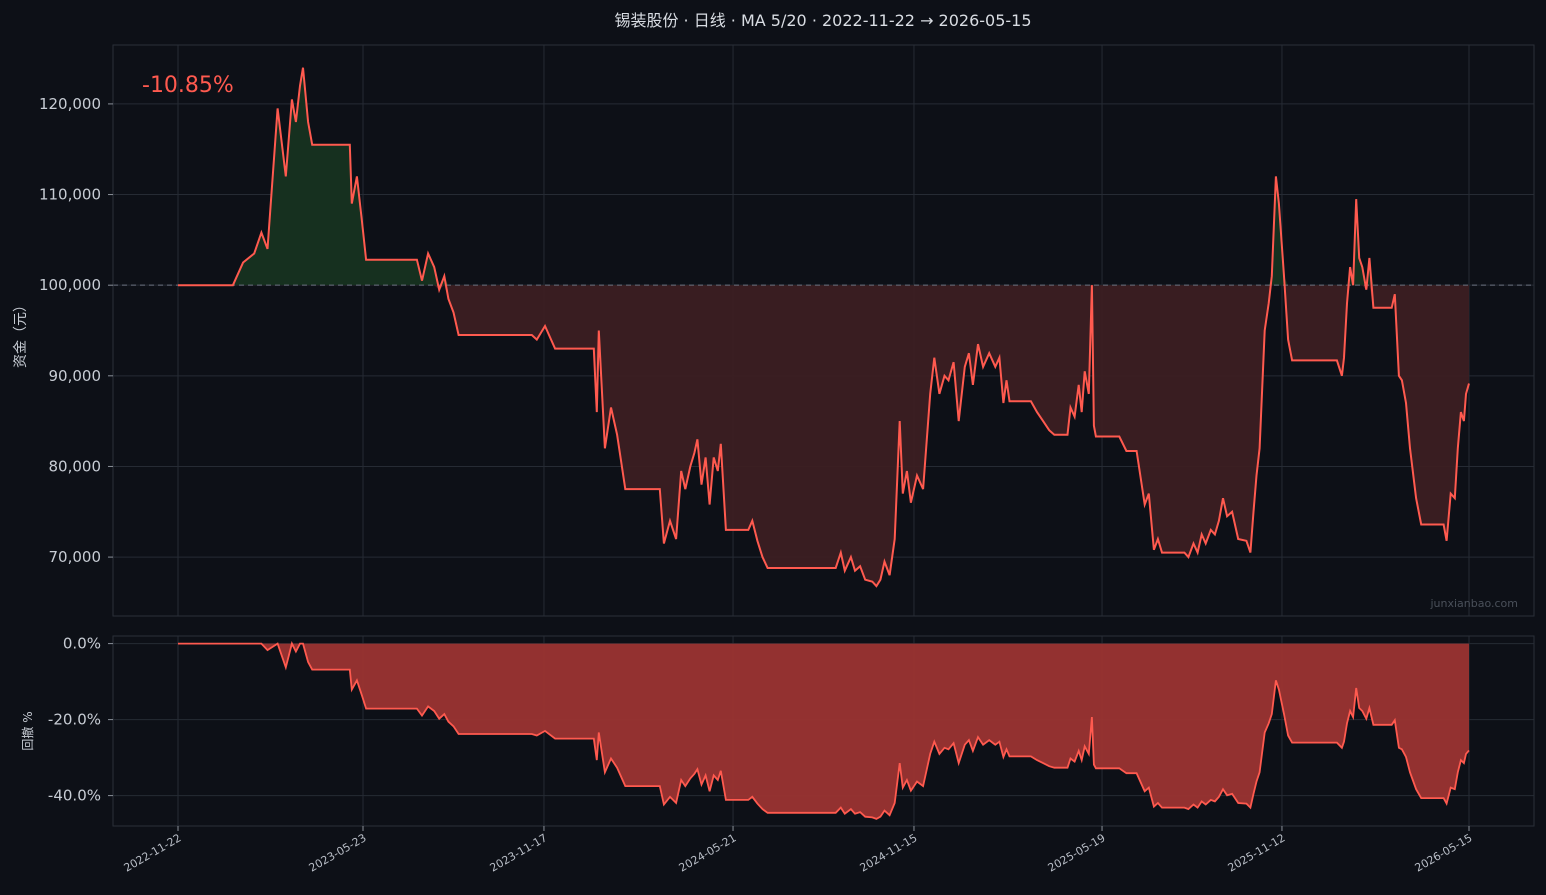 The width and height of the screenshot is (1546, 895). What do you see at coordinates (74, 796) in the screenshot?
I see `drawdown-ytick-label: -40.0%` at bounding box center [74, 796].